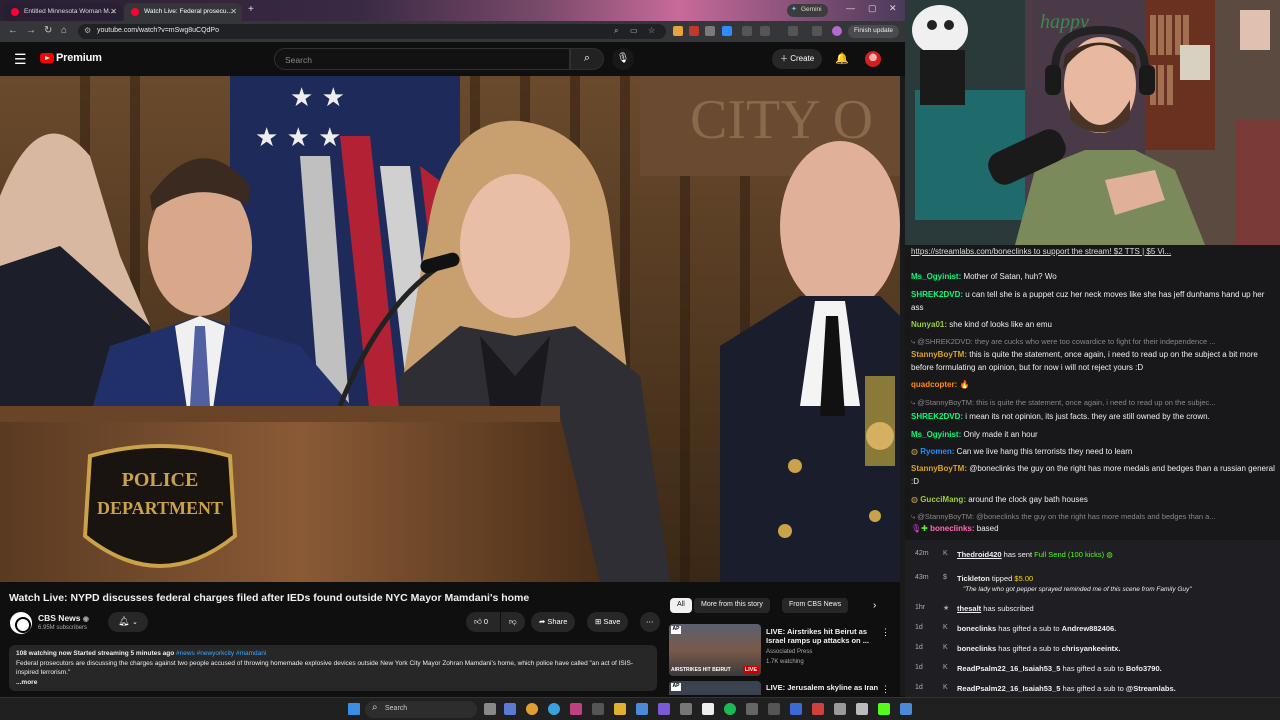 This screenshot has height=720, width=1280. What do you see at coordinates (817, 31) in the screenshot?
I see `download-icon` at bounding box center [817, 31].